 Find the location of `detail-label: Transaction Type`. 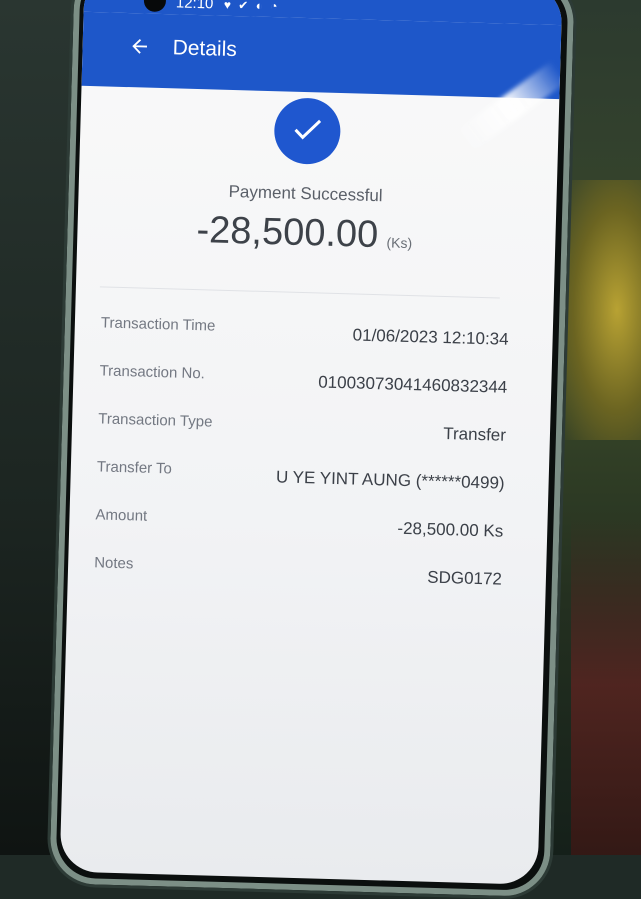

detail-label: Transaction Type is located at coordinates (155, 420).